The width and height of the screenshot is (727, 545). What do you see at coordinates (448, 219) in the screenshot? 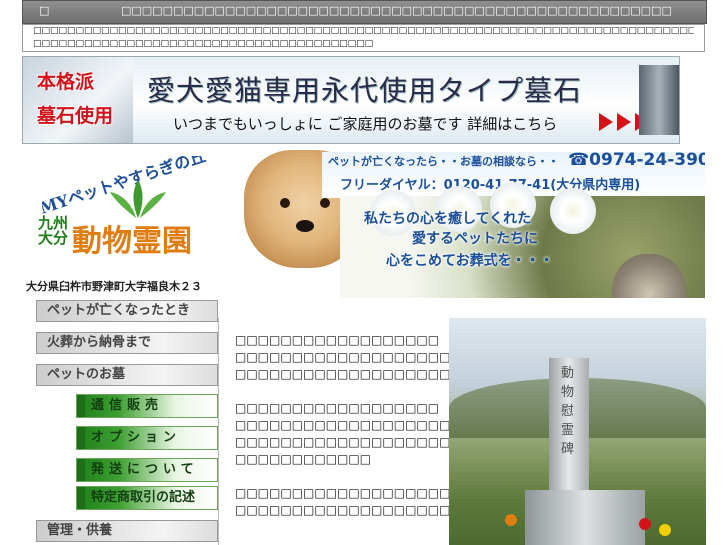
I see `tagline-1: 私たちの心を癒してくれた` at bounding box center [448, 219].